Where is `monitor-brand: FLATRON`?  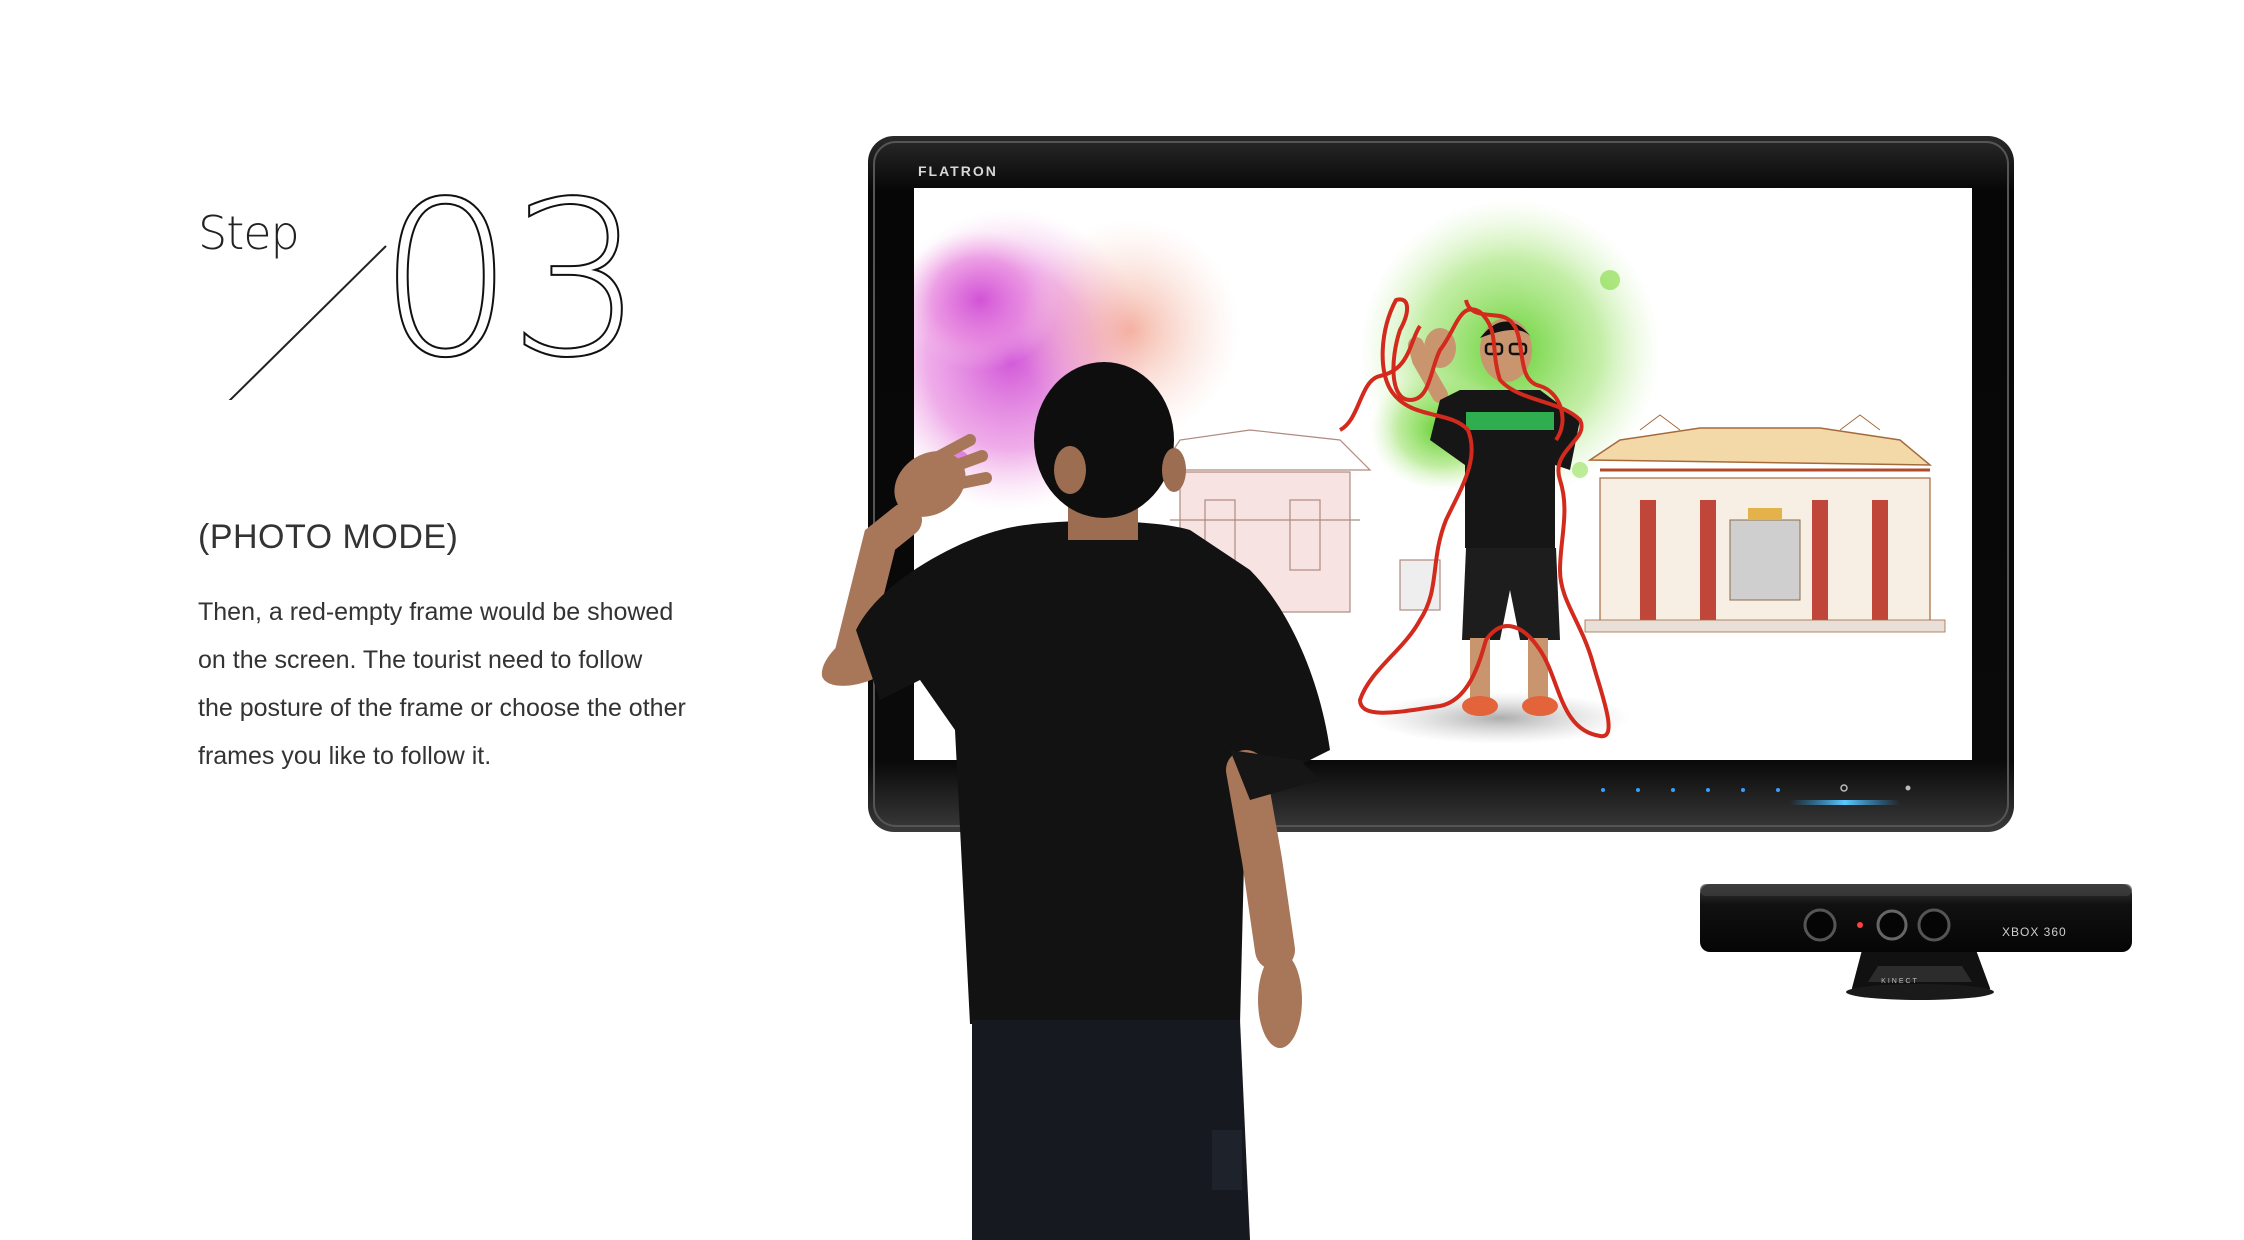
monitor-brand: FLATRON is located at coordinates (958, 171).